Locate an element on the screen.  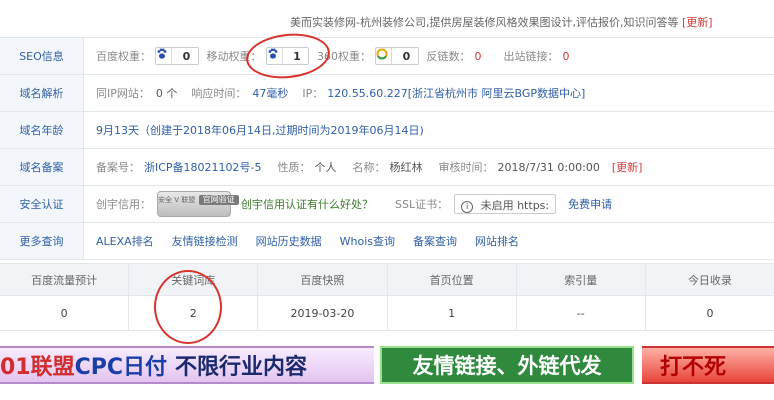
dns-label: 域名解析 is located at coordinates (42, 93).